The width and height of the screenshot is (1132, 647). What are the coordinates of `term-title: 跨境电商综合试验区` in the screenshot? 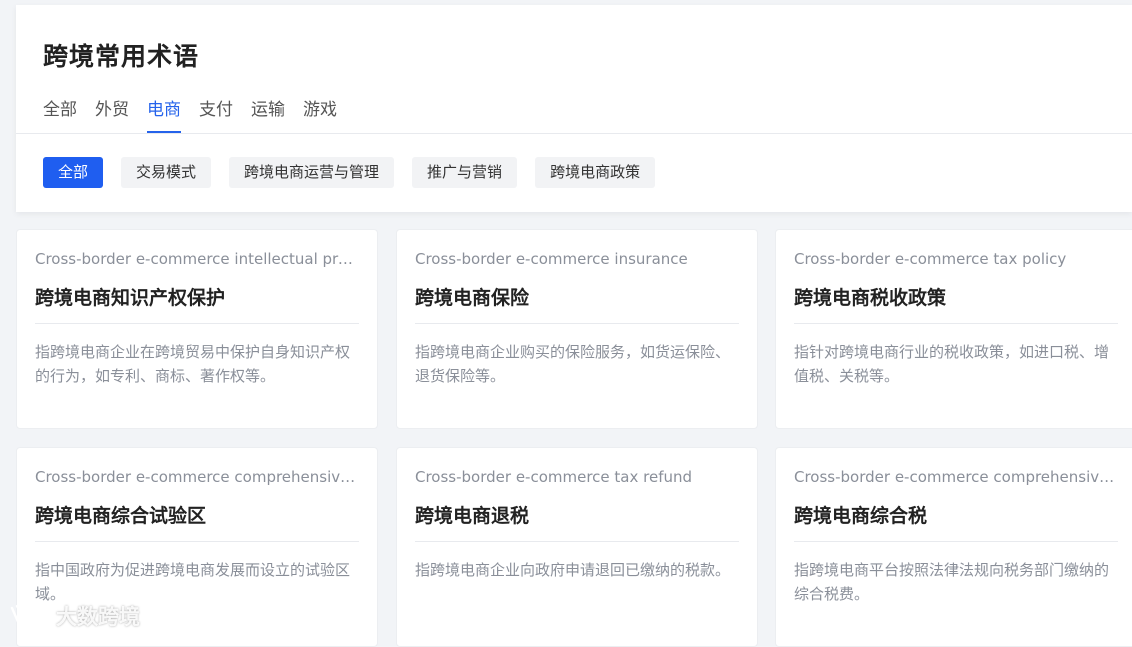 It's located at (121, 516).